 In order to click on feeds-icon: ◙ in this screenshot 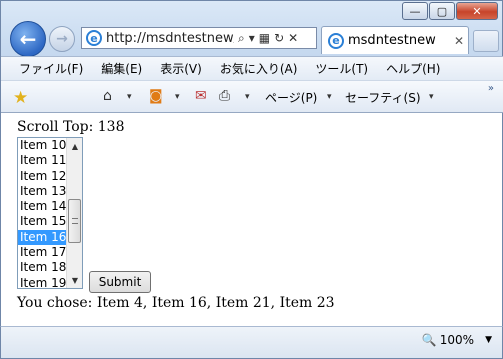, I will do `click(156, 96)`.